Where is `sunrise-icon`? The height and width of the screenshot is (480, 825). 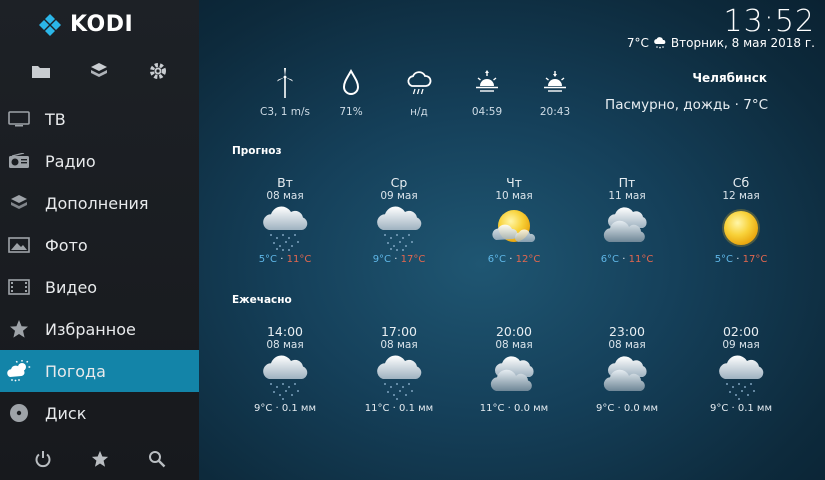
sunrise-icon is located at coordinates (487, 83).